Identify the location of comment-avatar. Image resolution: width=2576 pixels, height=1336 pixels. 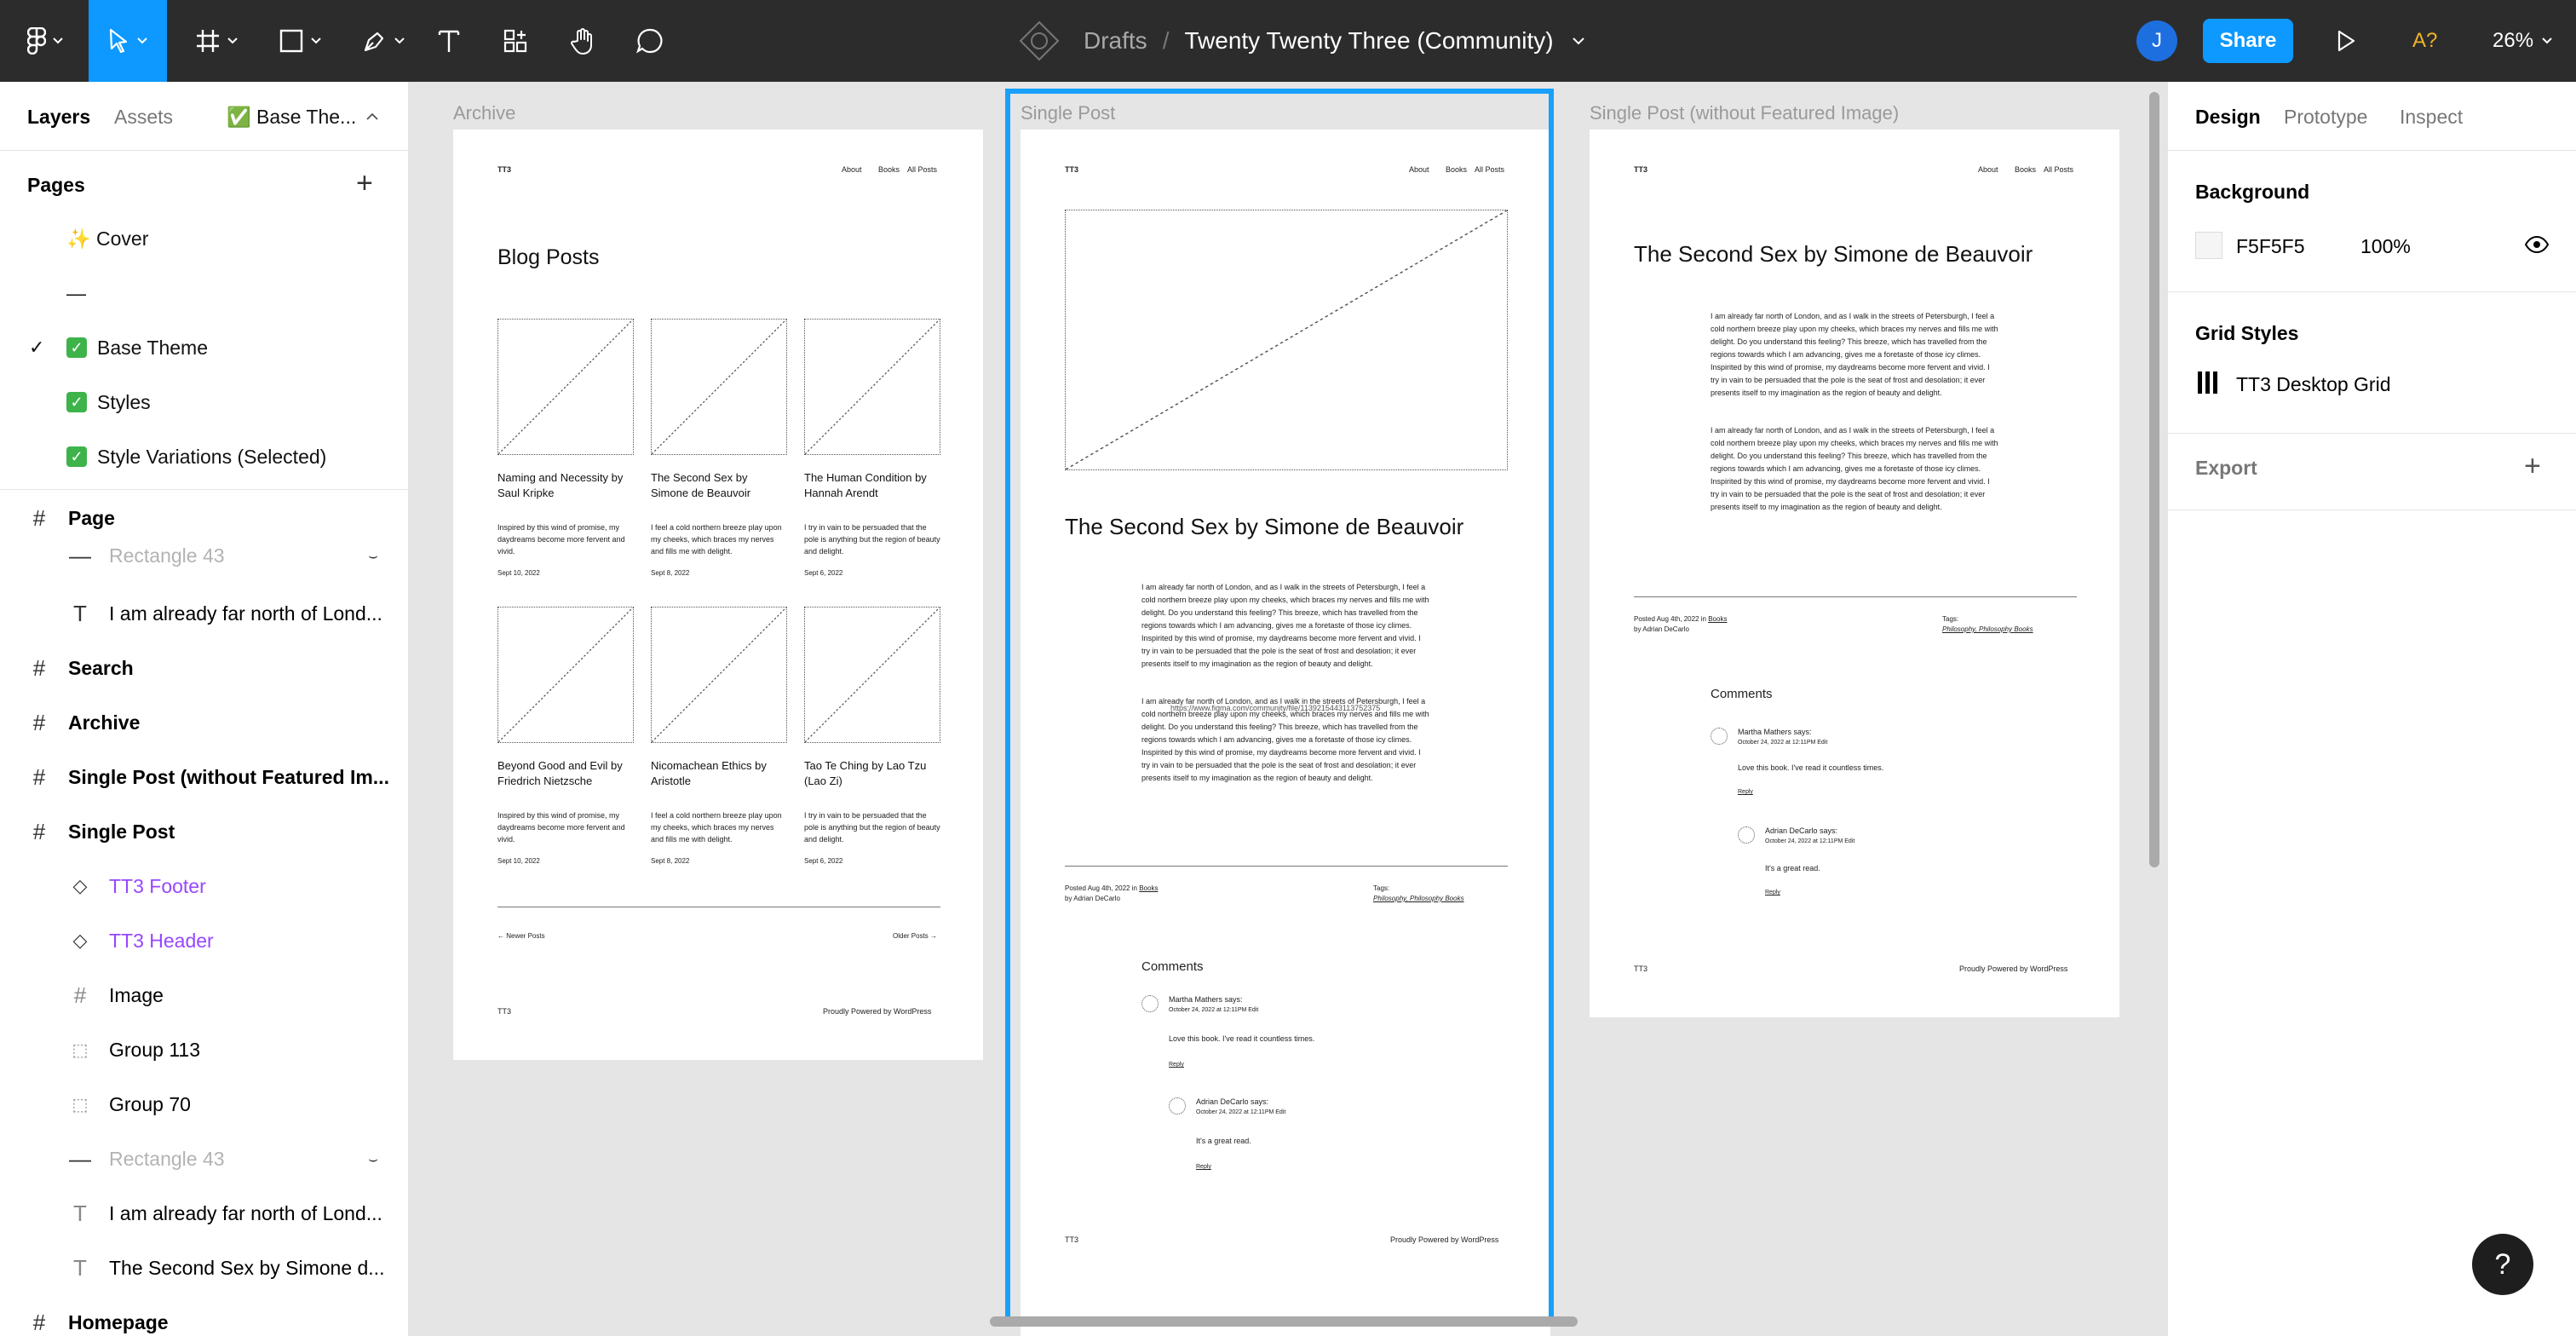
(1720, 736).